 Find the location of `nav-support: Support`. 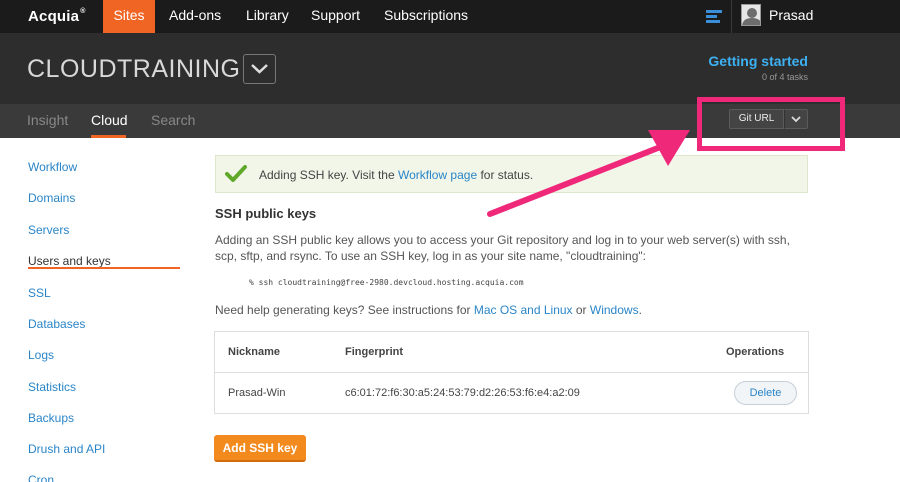

nav-support: Support is located at coordinates (335, 16).